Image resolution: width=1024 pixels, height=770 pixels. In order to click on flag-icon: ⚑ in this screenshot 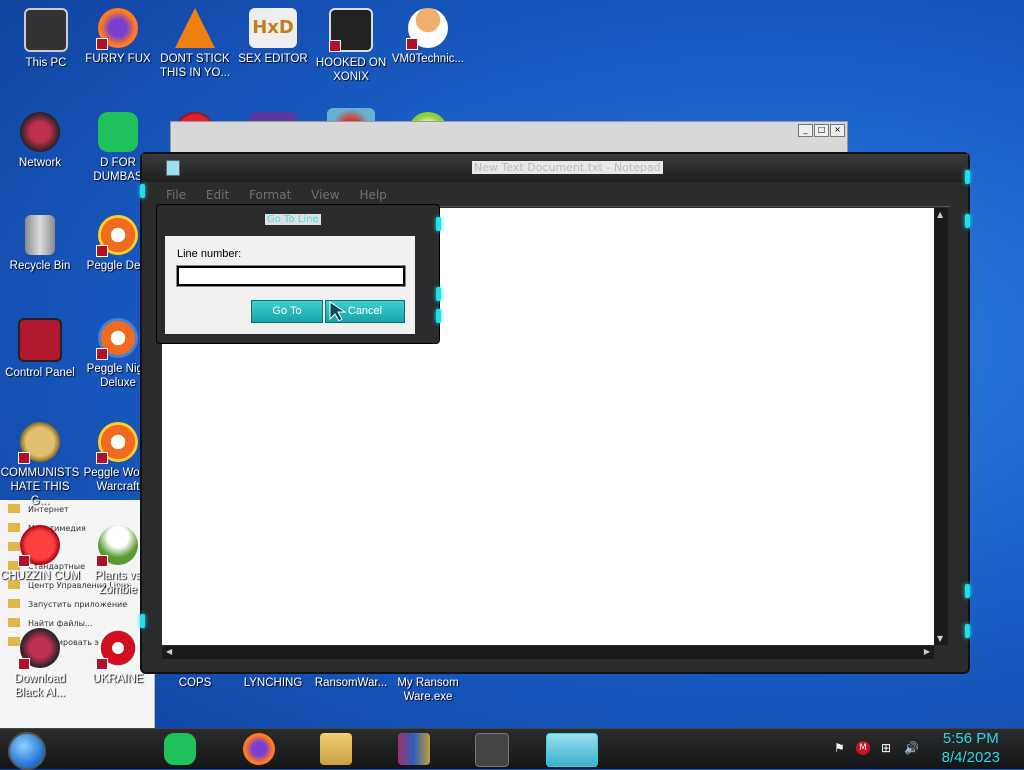, I will do `click(839, 748)`.